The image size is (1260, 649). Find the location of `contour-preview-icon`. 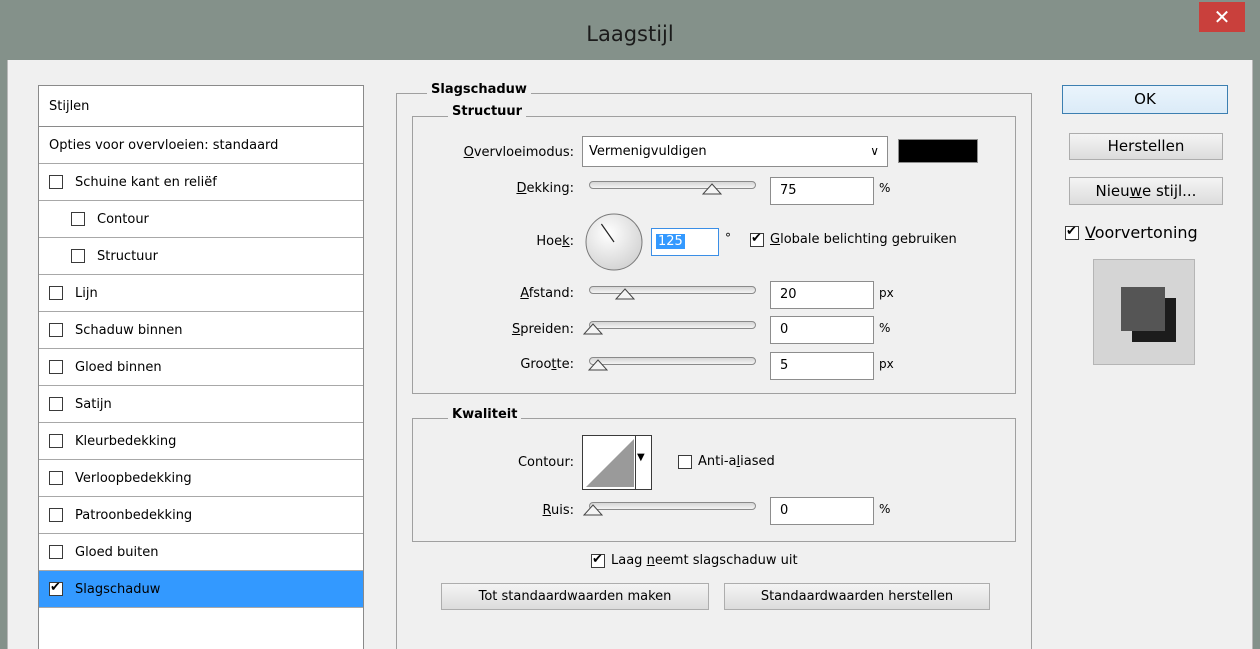

contour-preview-icon is located at coordinates (610, 463).